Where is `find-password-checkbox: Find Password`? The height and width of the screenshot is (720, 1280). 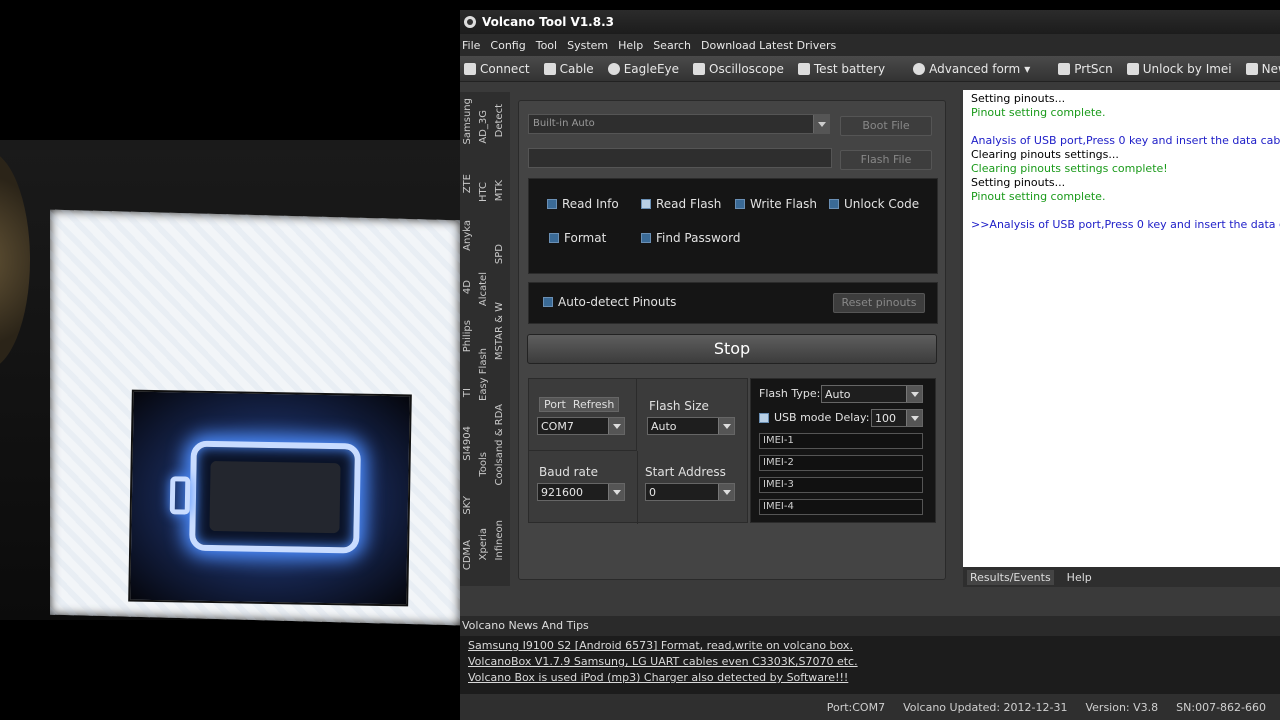
find-password-checkbox: Find Password is located at coordinates (690, 238).